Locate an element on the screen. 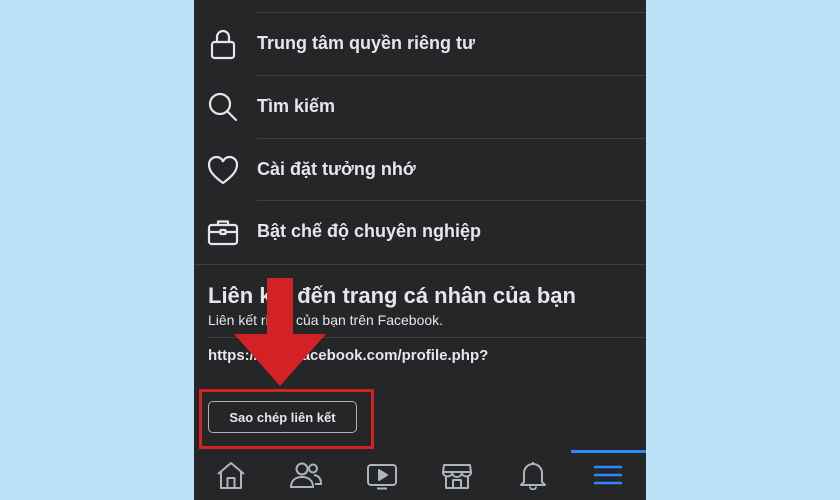  menu-item-memorialization-settings: Cài đặt tưởng nhớ is located at coordinates (420, 170).